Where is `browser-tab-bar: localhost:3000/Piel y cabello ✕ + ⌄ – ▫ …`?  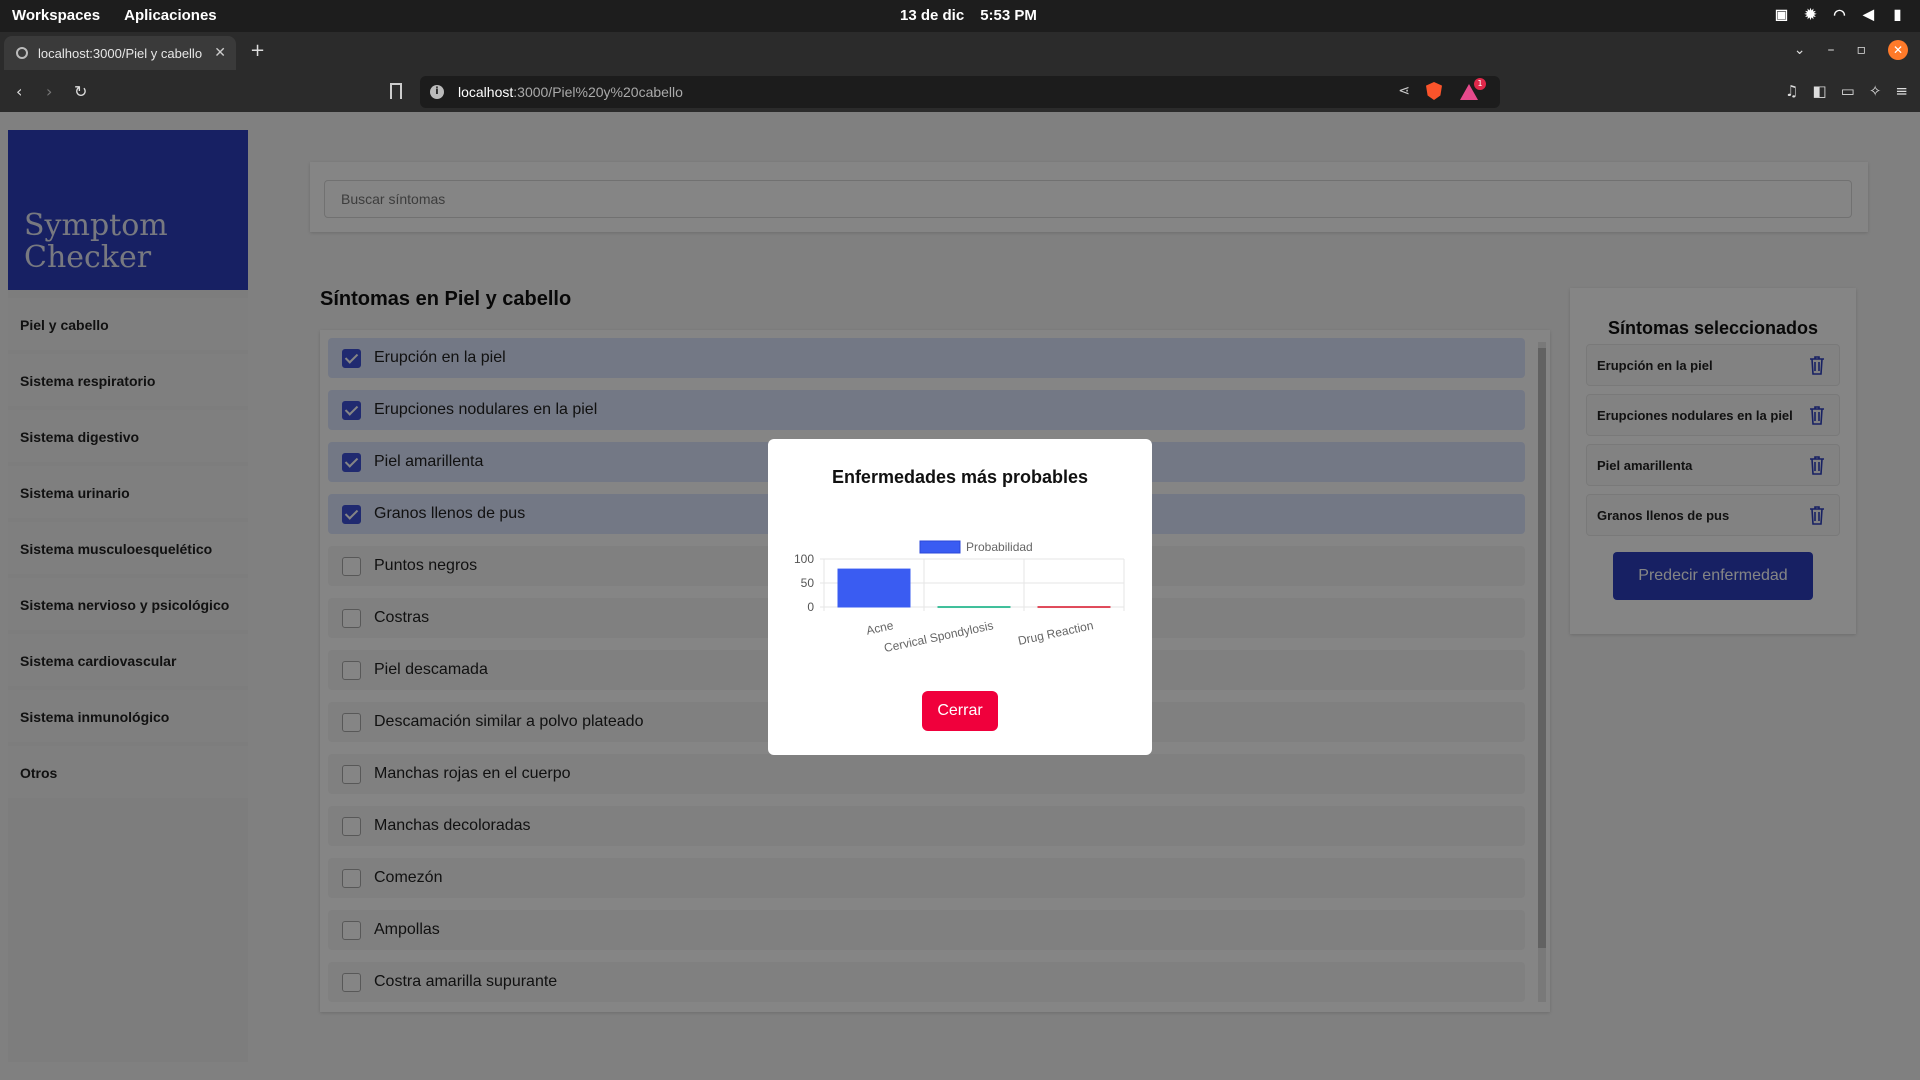
browser-tab-bar: localhost:3000/Piel y cabello ✕ + ⌄ – ▫ … is located at coordinates (960, 52).